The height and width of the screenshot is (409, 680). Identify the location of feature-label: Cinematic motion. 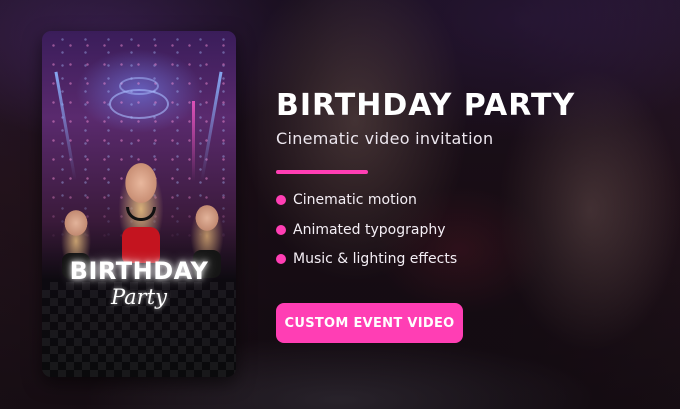
(355, 200).